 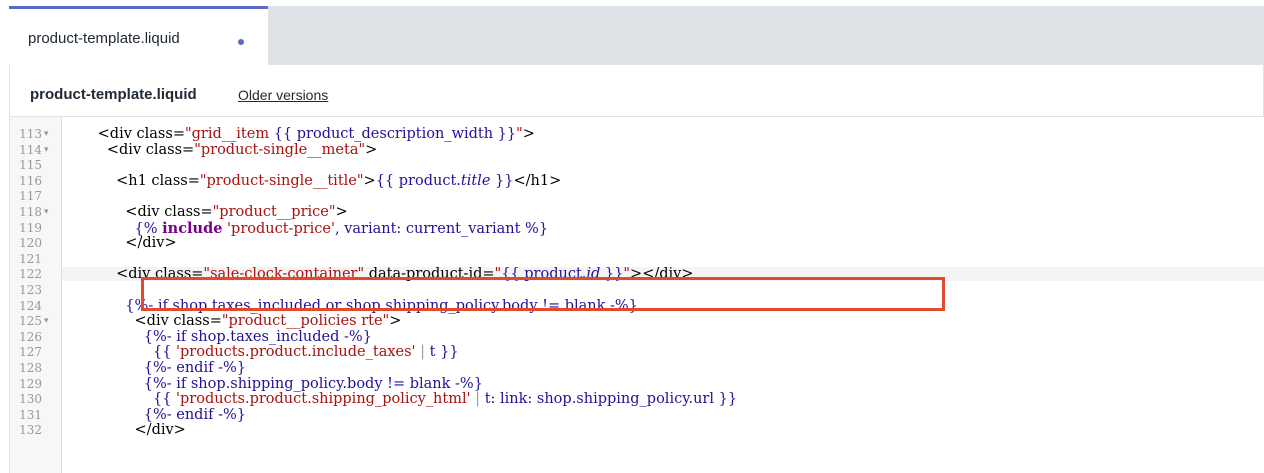 What do you see at coordinates (30, 258) in the screenshot?
I see `line-number: 121` at bounding box center [30, 258].